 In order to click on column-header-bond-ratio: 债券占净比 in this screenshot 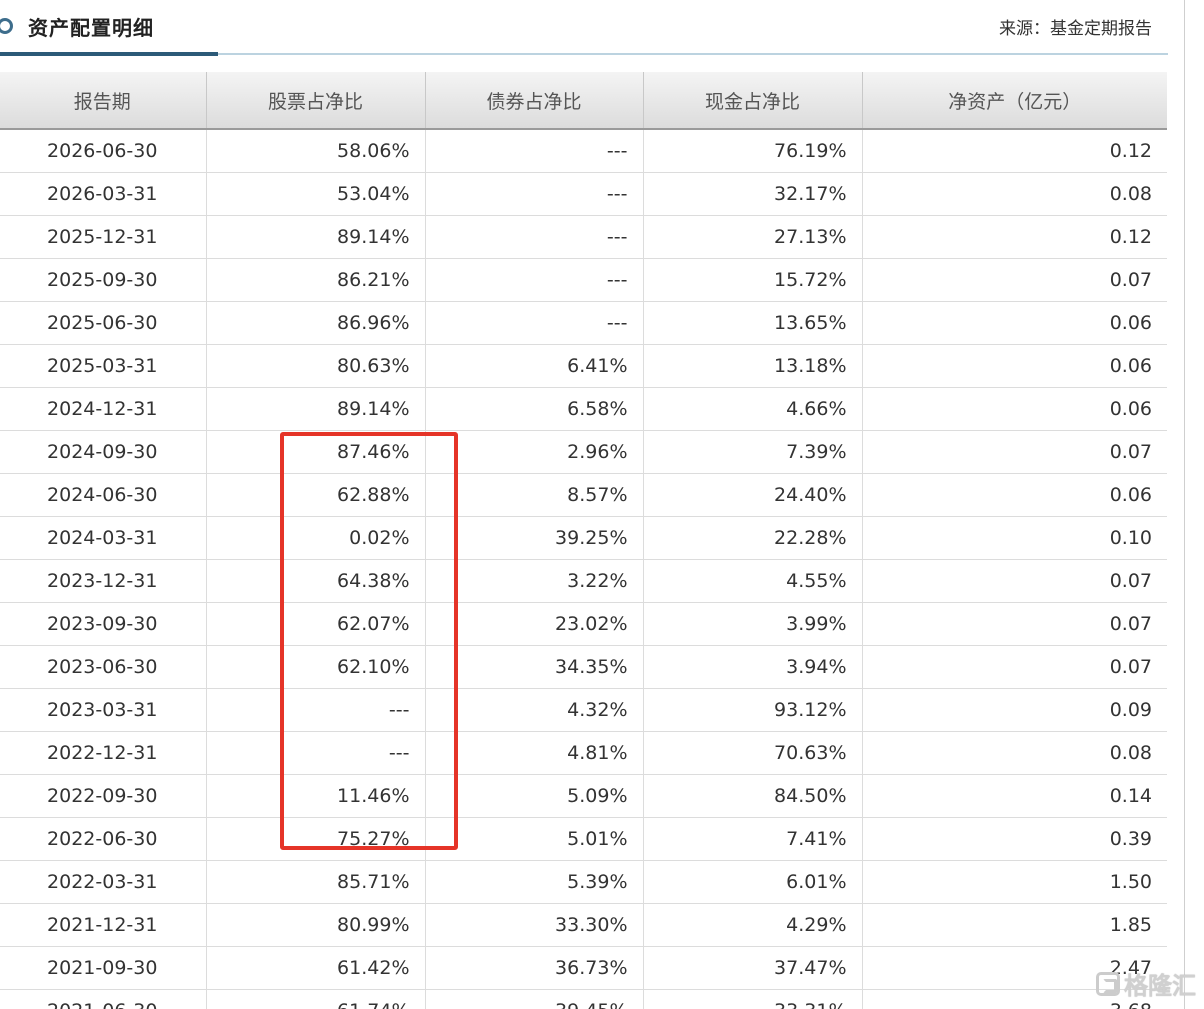, I will do `click(534, 101)`.